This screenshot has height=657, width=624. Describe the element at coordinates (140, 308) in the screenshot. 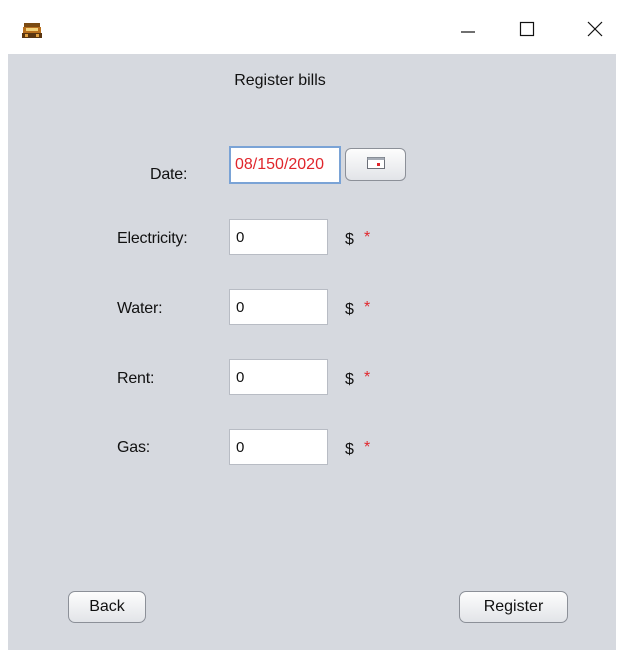

I see `water-label: Water:` at that location.